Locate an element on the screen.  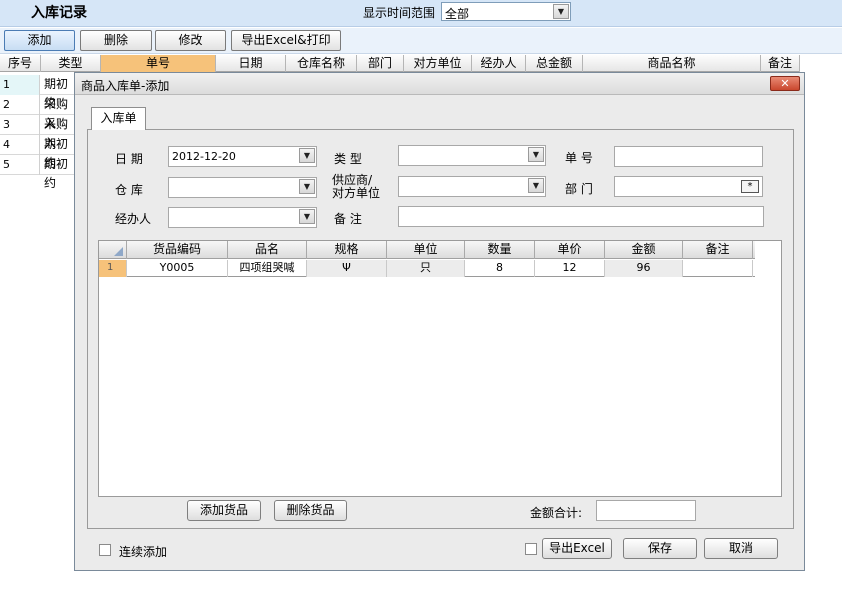
items-grid-header: 货品编码 品名 规格 单位 数量 单价 金额 备注 is located at coordinates (427, 250).